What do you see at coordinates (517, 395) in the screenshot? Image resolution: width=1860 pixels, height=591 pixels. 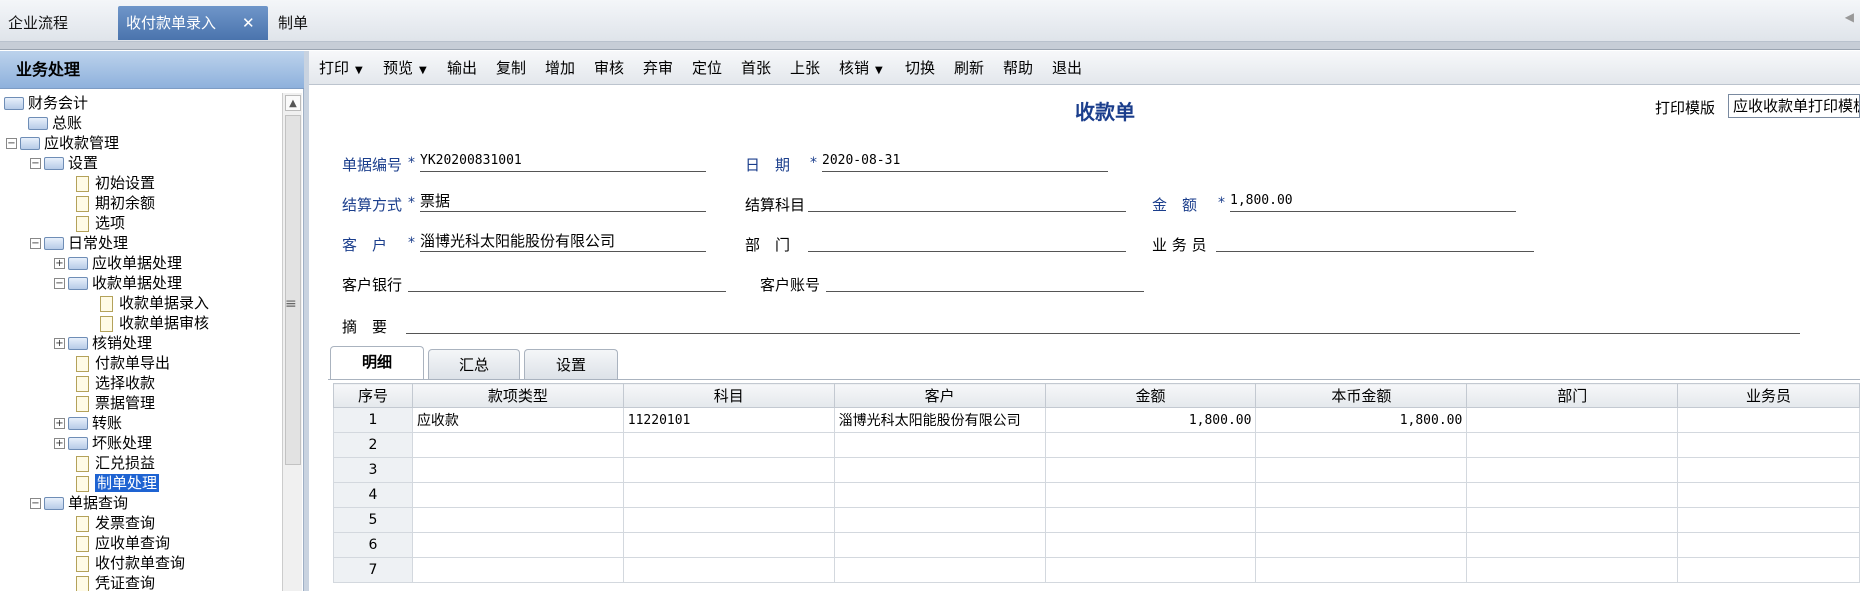 I see `col-header-type: 款项类型` at bounding box center [517, 395].